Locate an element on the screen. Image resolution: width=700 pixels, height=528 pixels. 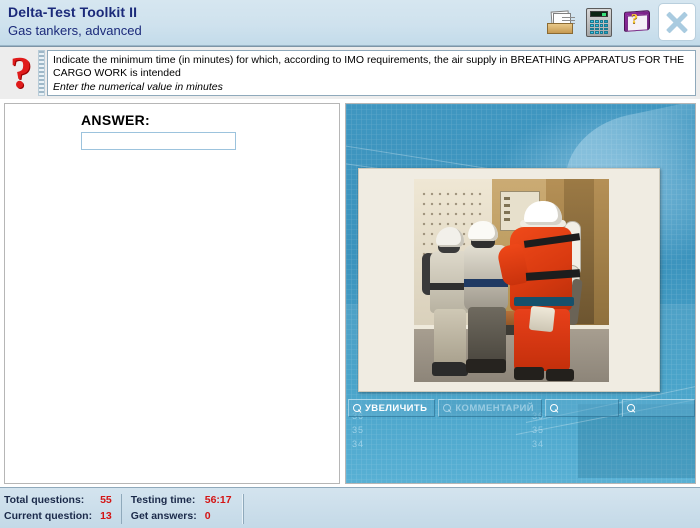
question-mark-icon: ? is located at coordinates (21, 72).